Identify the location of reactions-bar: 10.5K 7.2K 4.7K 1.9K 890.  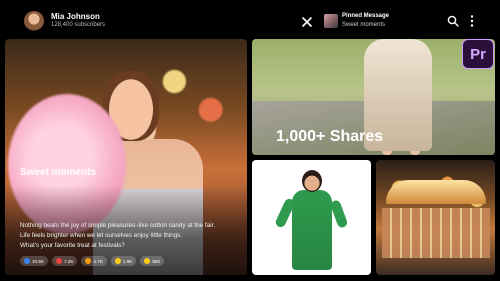
(92, 261).